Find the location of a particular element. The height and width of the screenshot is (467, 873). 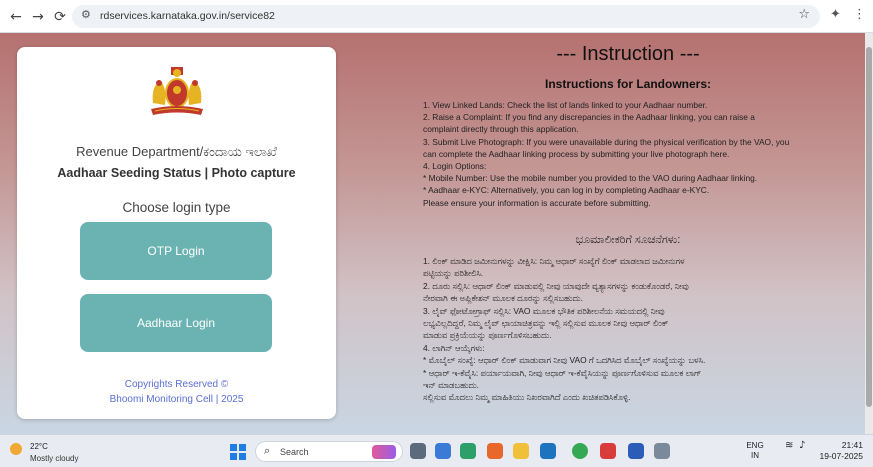

clock-time: 21:41 is located at coordinates (852, 445).